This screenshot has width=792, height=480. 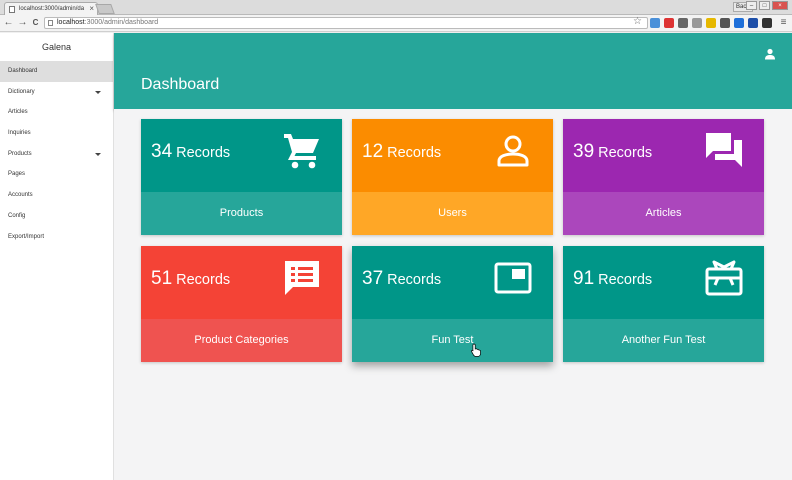 What do you see at coordinates (56, 154) in the screenshot?
I see `sidebar-item-products: Products` at bounding box center [56, 154].